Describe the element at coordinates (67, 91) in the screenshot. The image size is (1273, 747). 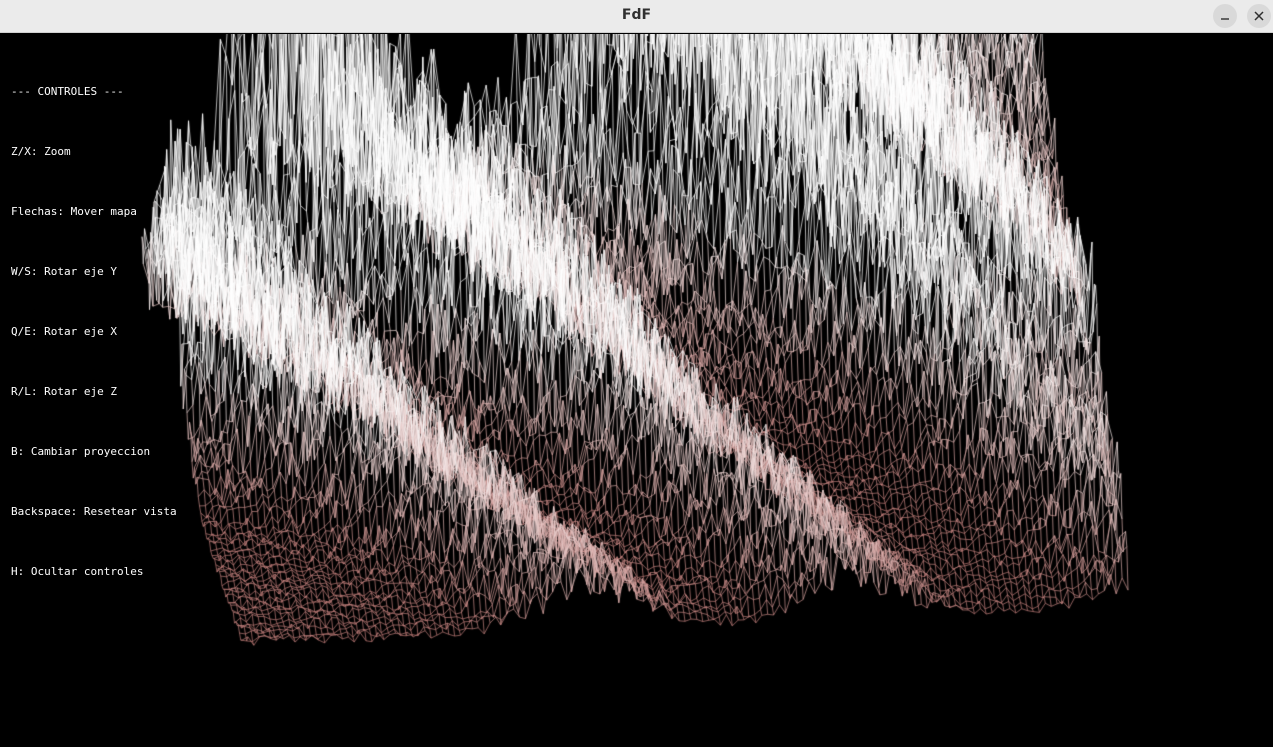
I see `controls-heading: --- CONTROLES ---` at that location.